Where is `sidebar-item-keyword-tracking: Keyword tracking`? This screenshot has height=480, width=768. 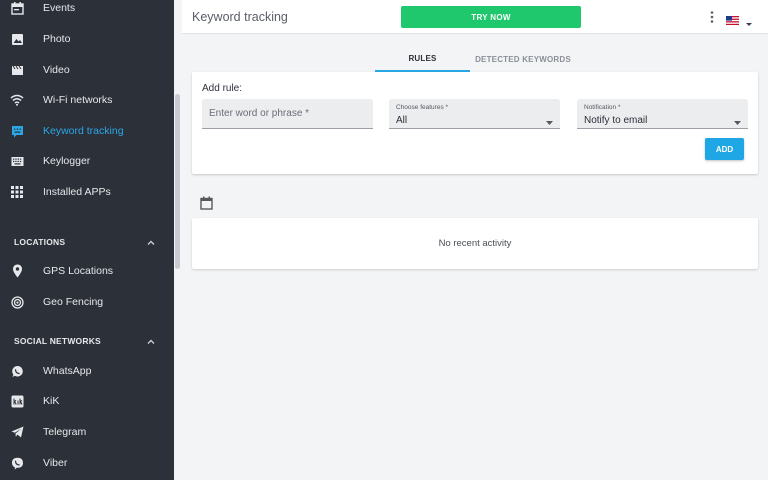 sidebar-item-keyword-tracking: Keyword tracking is located at coordinates (87, 131).